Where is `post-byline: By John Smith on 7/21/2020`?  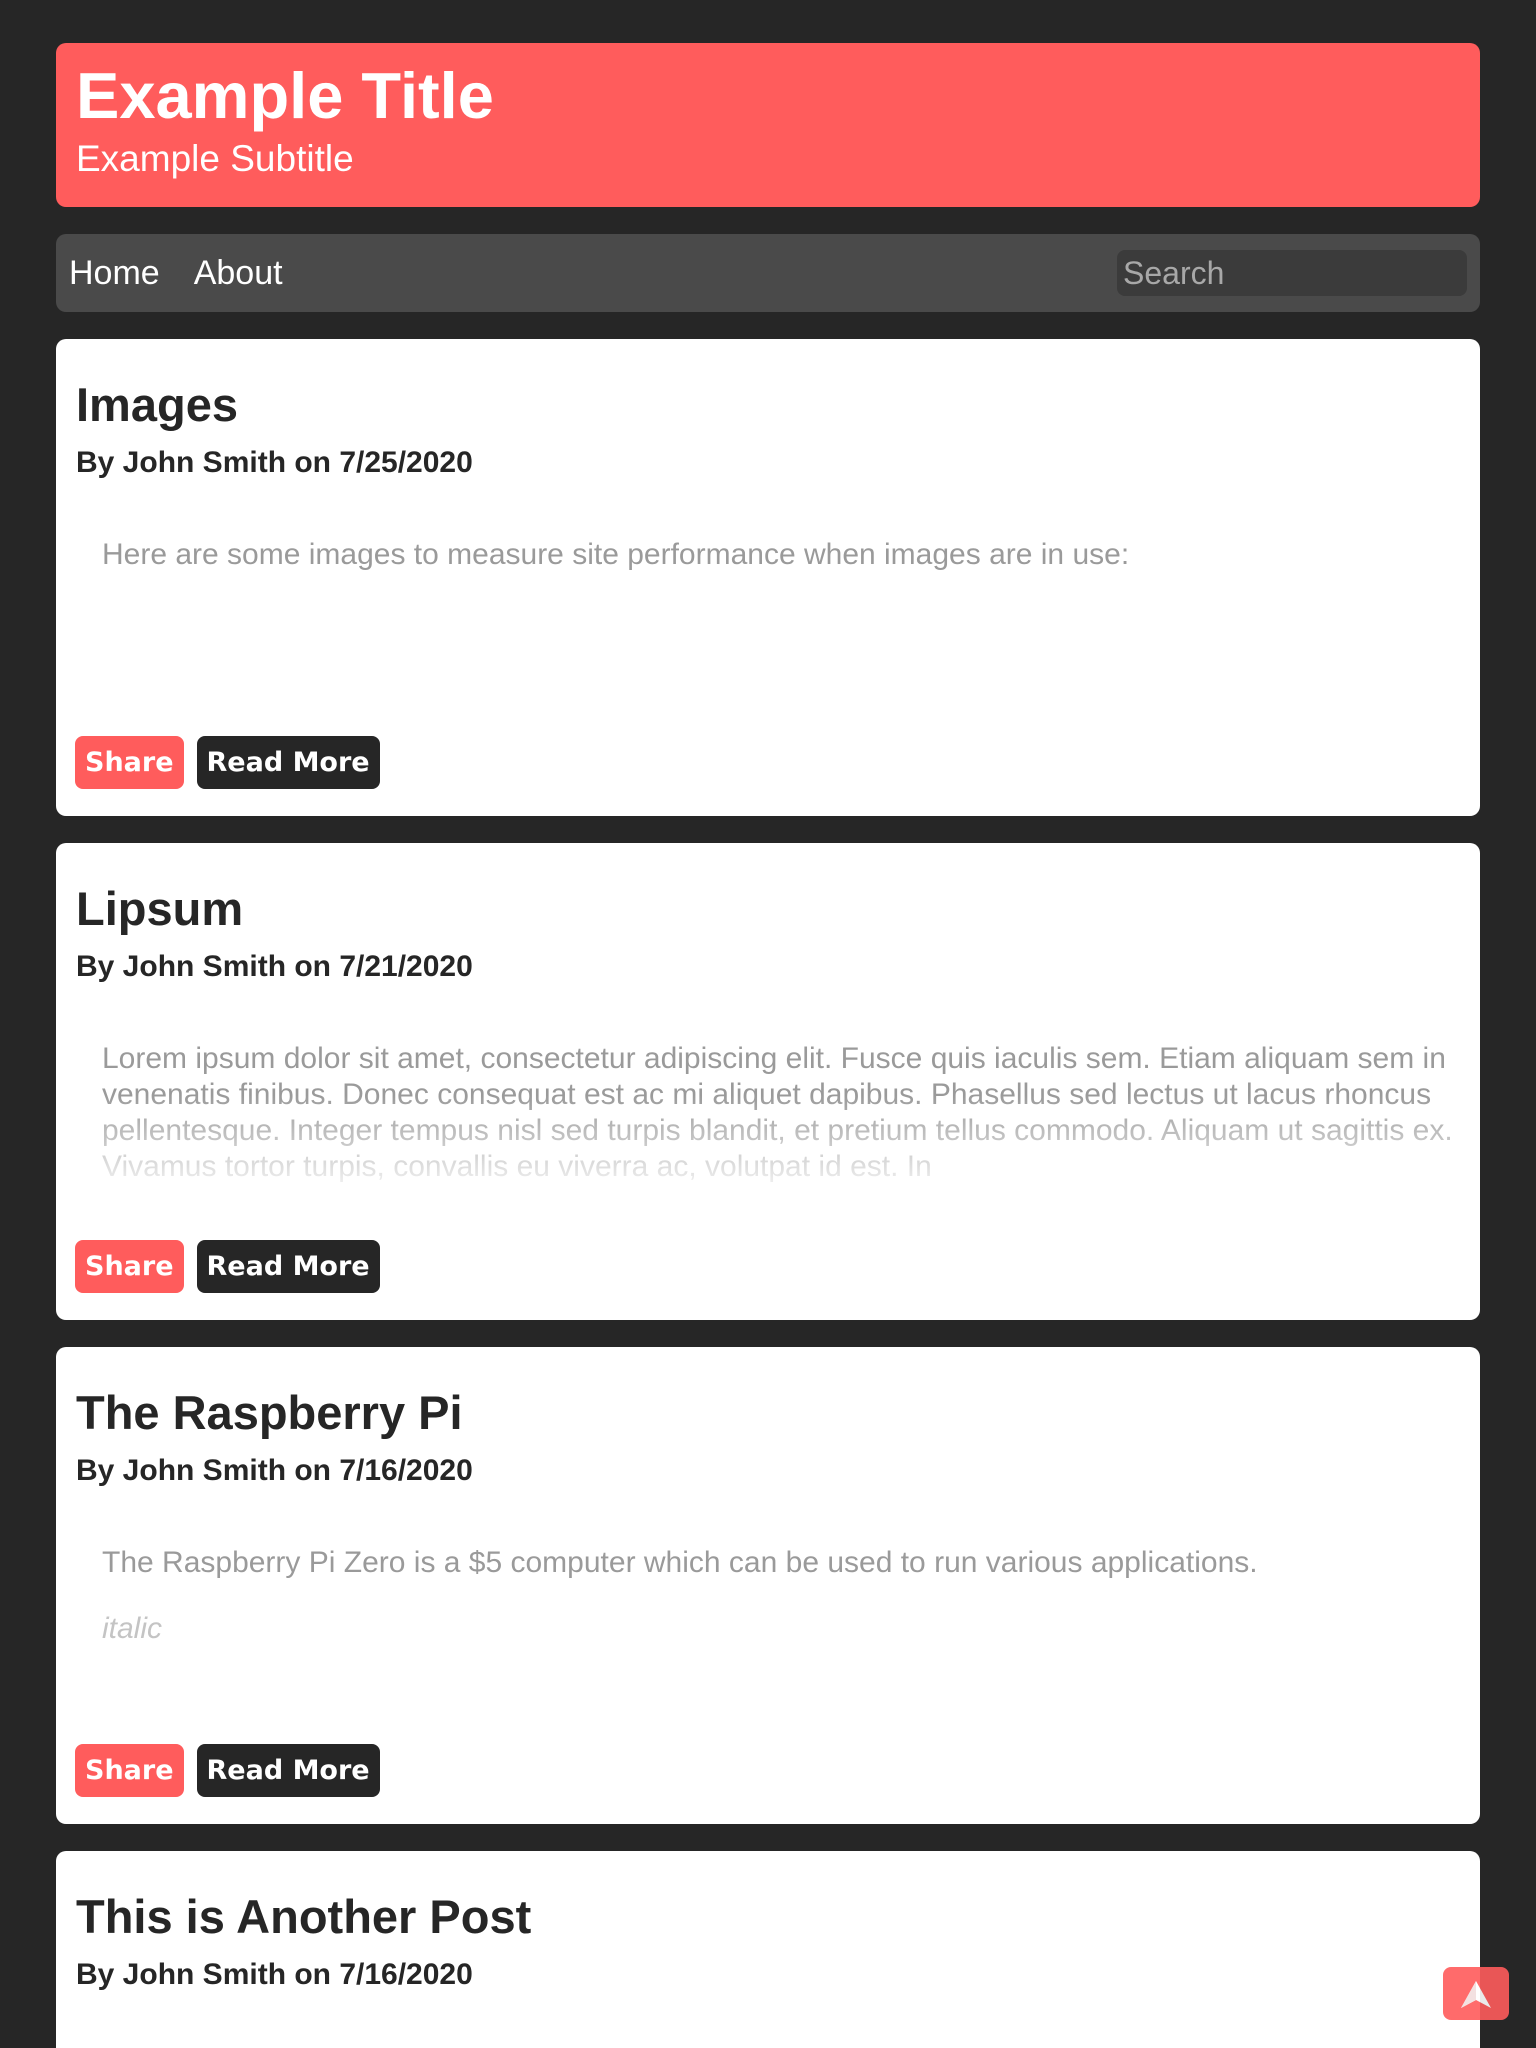 post-byline: By John Smith on 7/21/2020 is located at coordinates (274, 967).